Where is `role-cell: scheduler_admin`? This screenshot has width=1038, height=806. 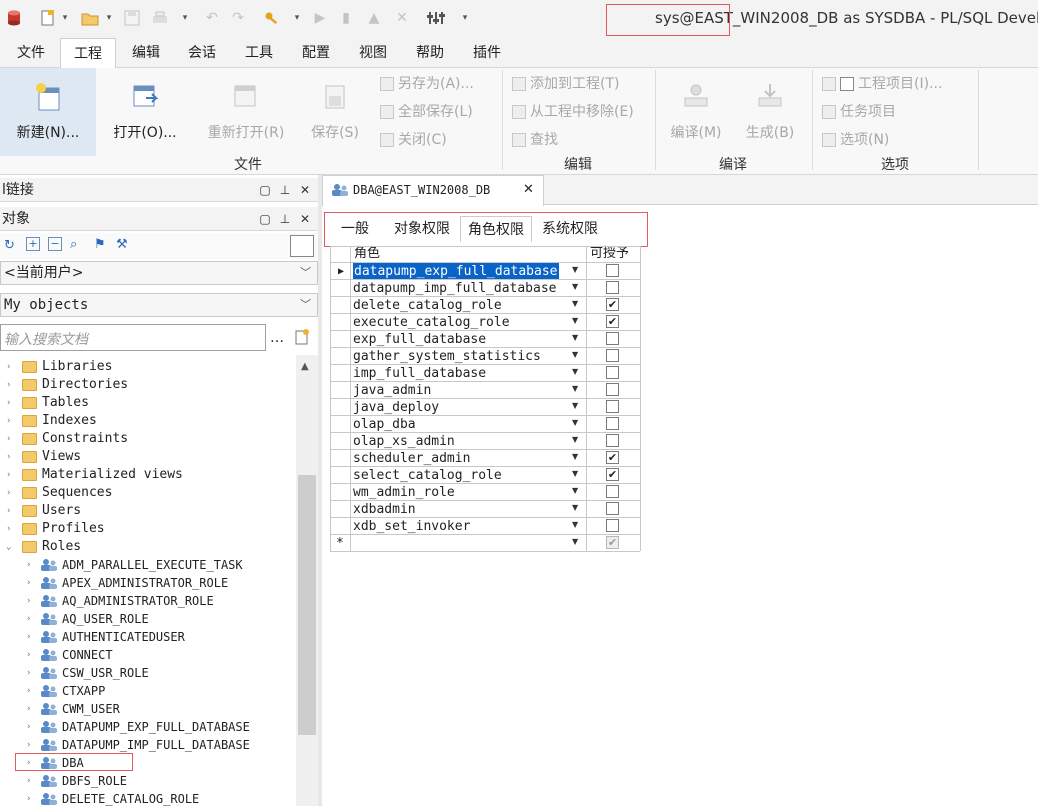
role-cell: scheduler_admin is located at coordinates (411, 458).